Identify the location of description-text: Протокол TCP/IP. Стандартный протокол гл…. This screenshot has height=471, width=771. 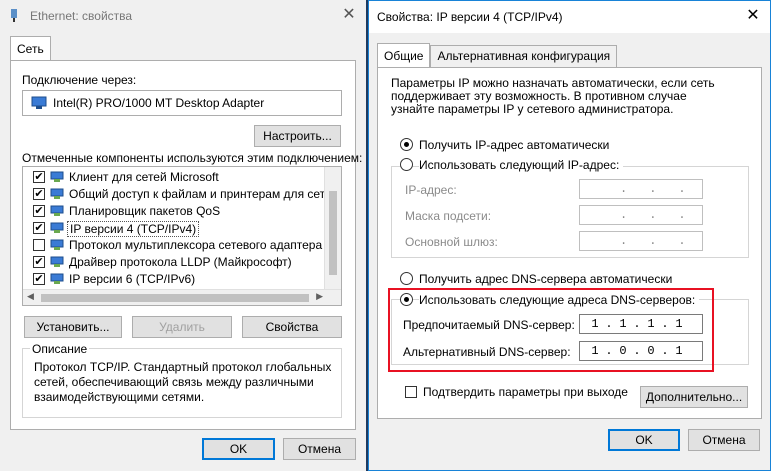
(183, 382).